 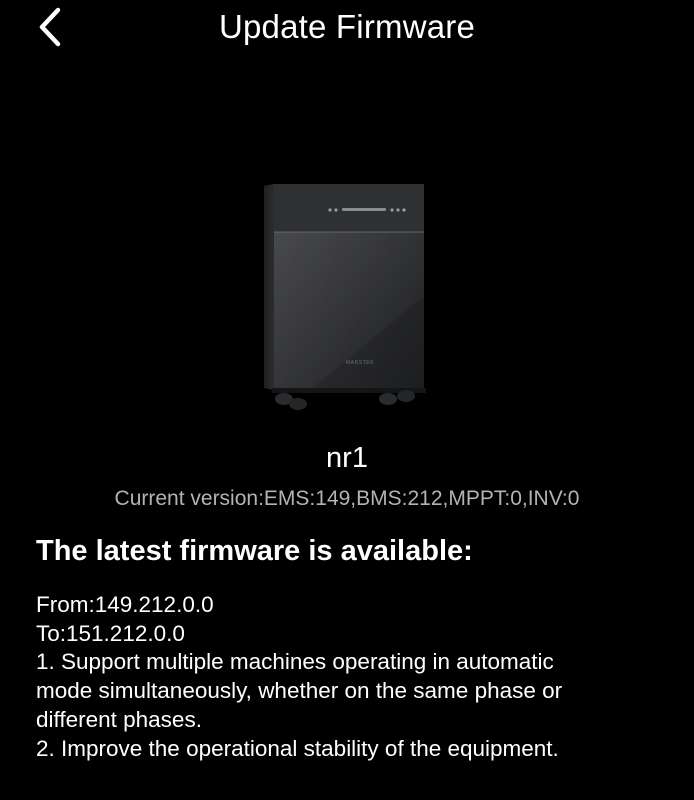 I want to click on page-title: Update Firmware, so click(x=347, y=26).